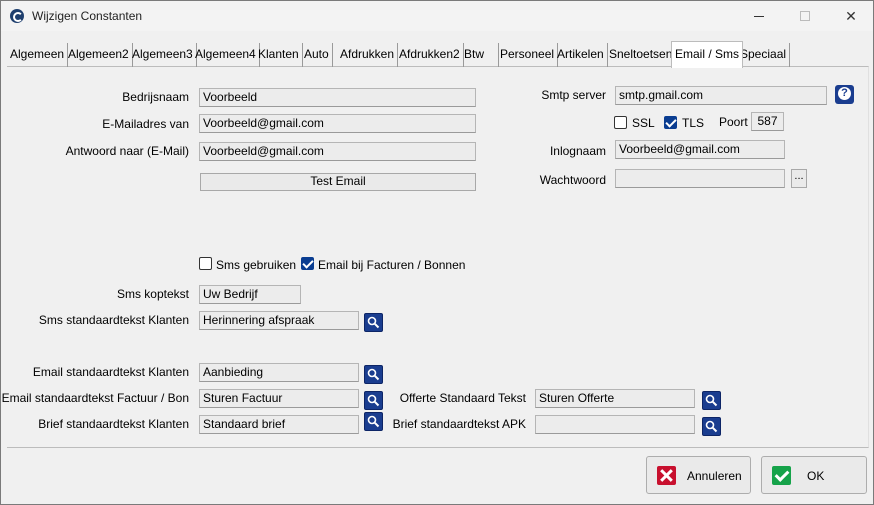 This screenshot has width=874, height=505. Describe the element at coordinates (459, 424) in the screenshot. I see `letter-apk-label: Brief standaardtekst APK` at that location.